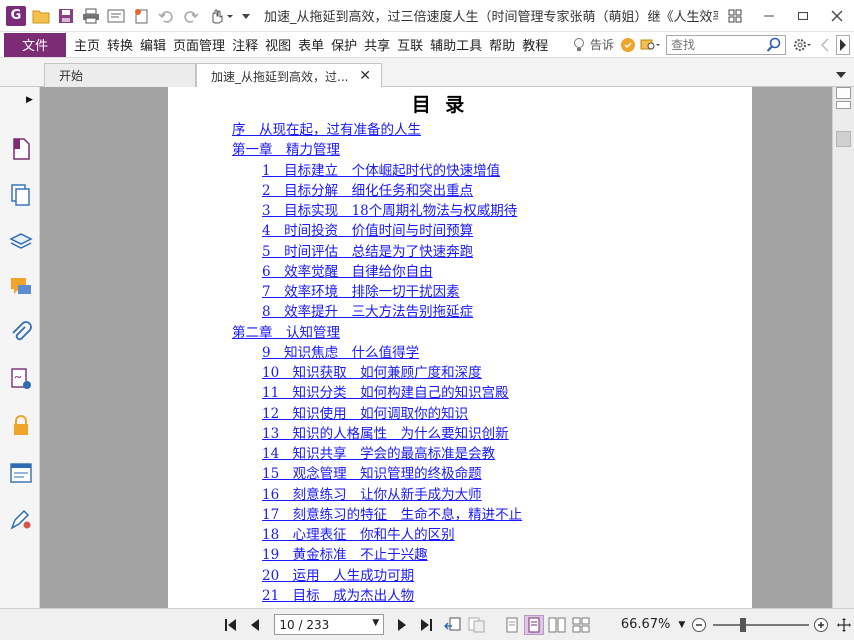  Describe the element at coordinates (21, 473) in the screenshot. I see `form-fields-icon` at that location.